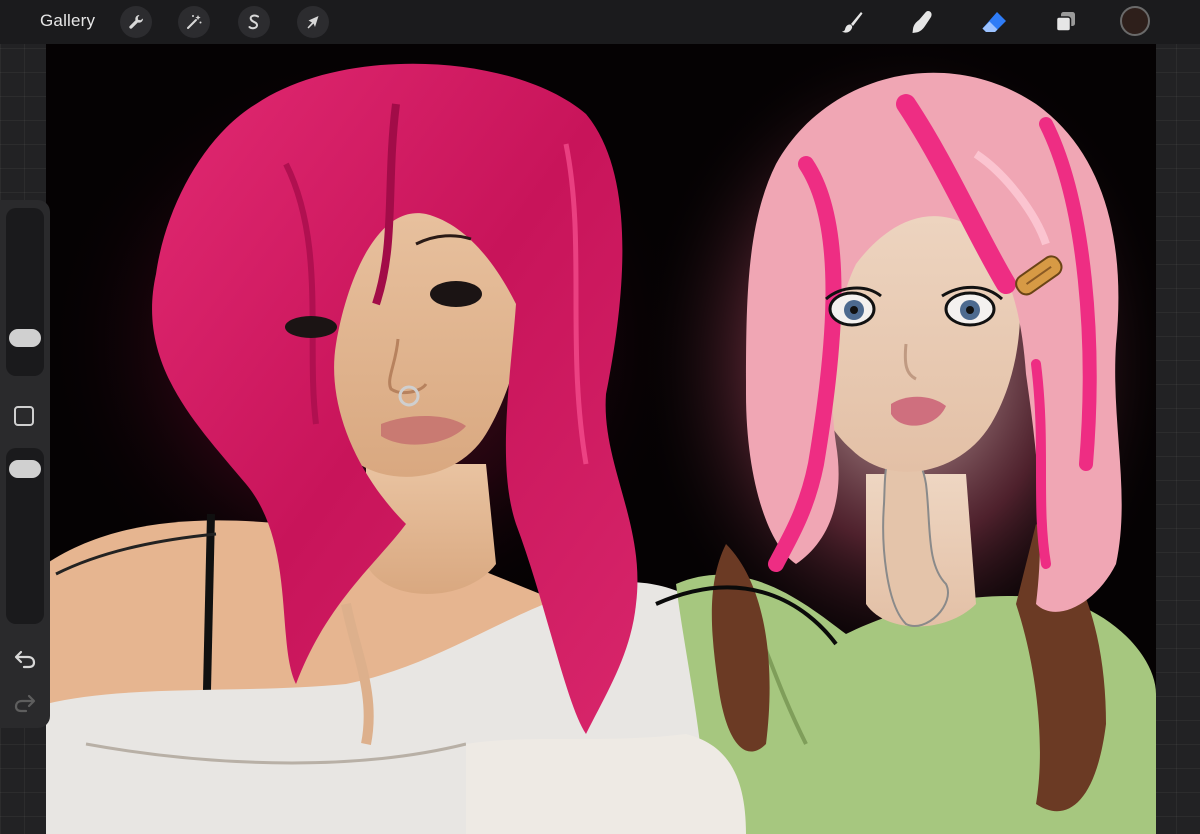 Image resolution: width=1200 pixels, height=834 pixels. Describe the element at coordinates (67, 21) in the screenshot. I see `gallery-button: Gallery` at that location.